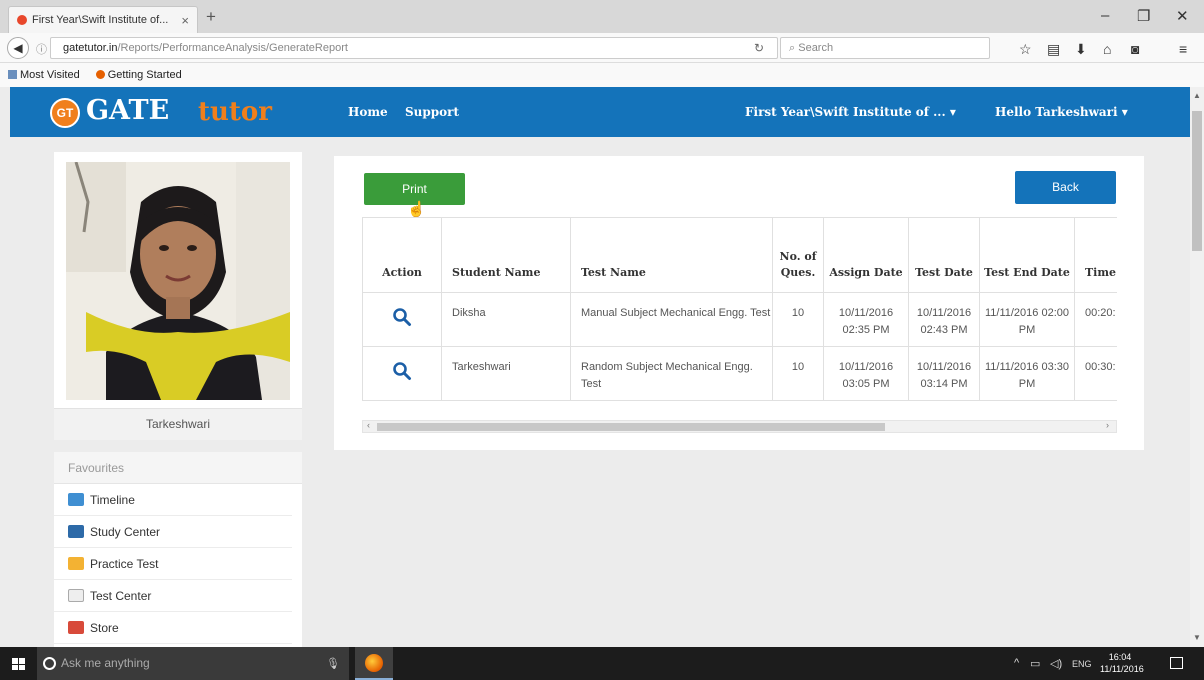  I want to click on browser-back-button: ◀, so click(18, 48).